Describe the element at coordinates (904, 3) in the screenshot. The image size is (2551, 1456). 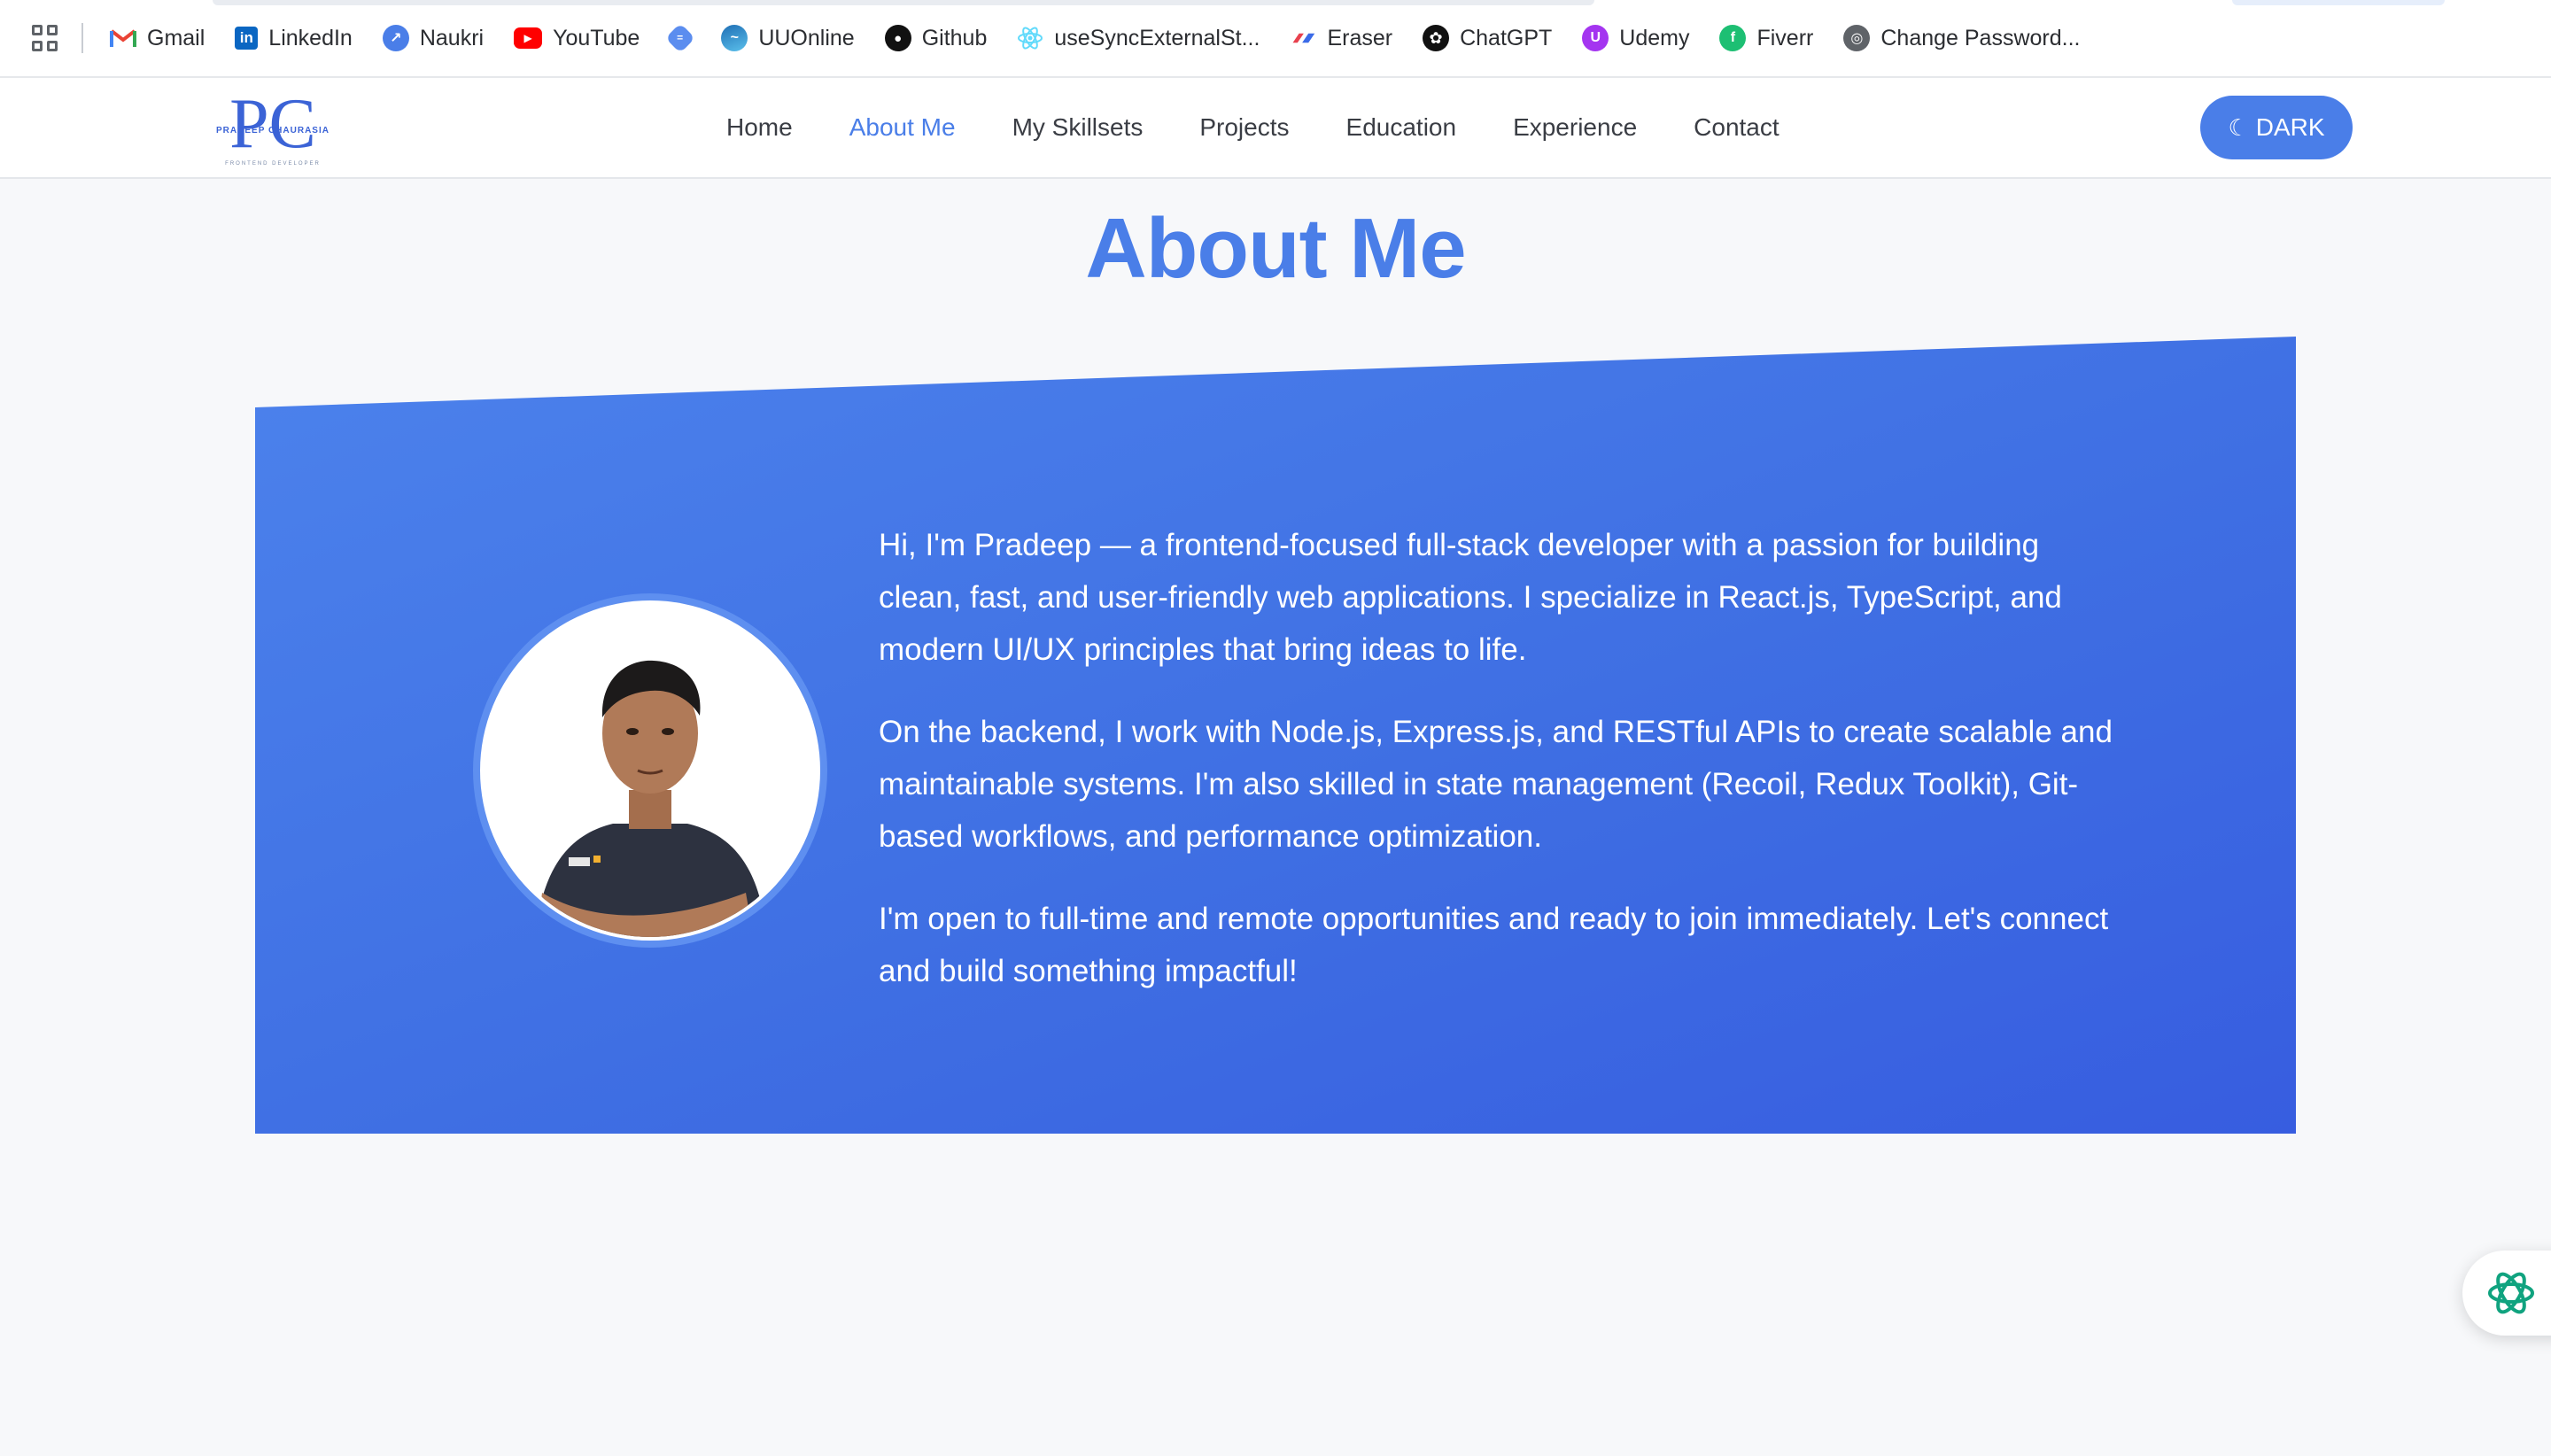
I see `browser-tab-strip-edge` at that location.